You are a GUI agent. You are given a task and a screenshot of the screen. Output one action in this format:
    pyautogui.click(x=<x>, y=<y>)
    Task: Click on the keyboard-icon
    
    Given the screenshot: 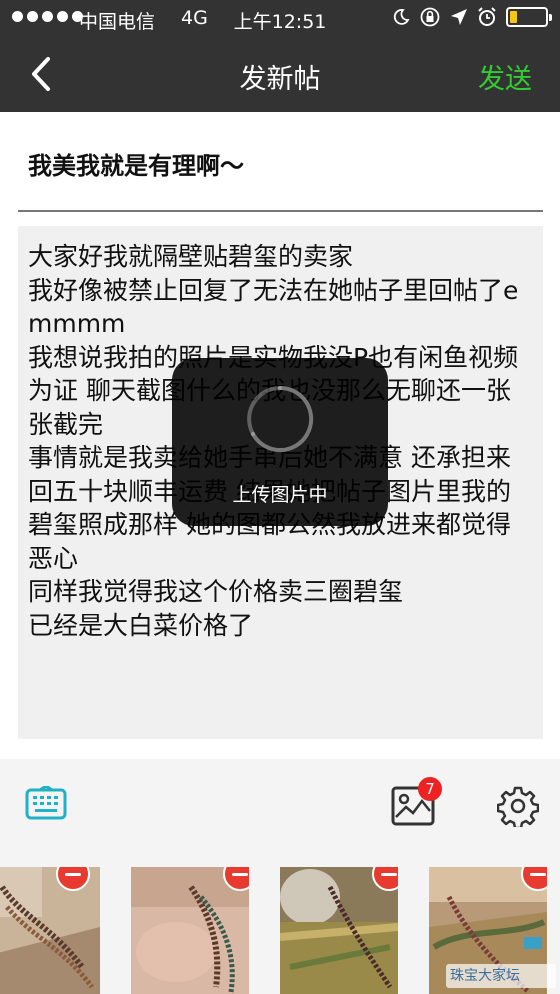 What is the action you would take?
    pyautogui.click(x=46, y=804)
    